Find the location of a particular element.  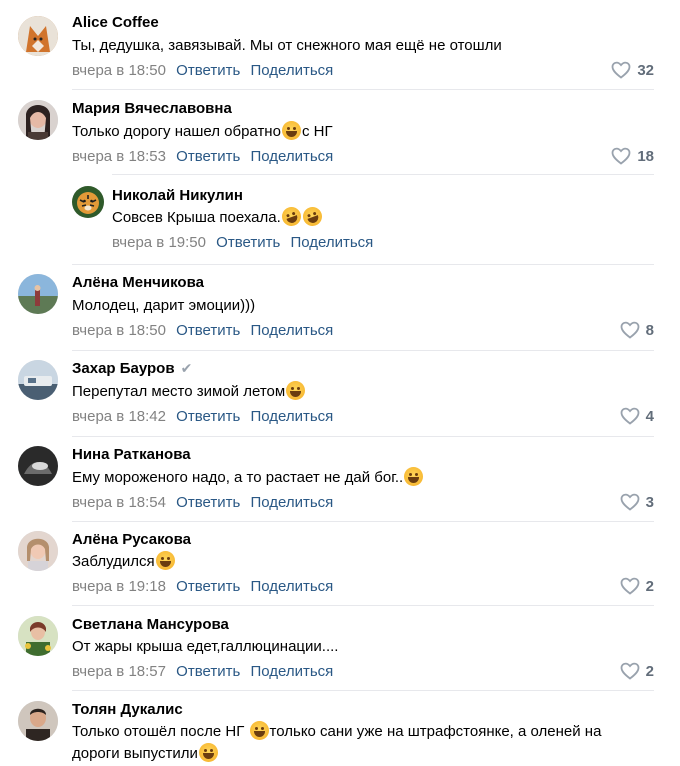

laughing-emoji-icon is located at coordinates (291, 130).